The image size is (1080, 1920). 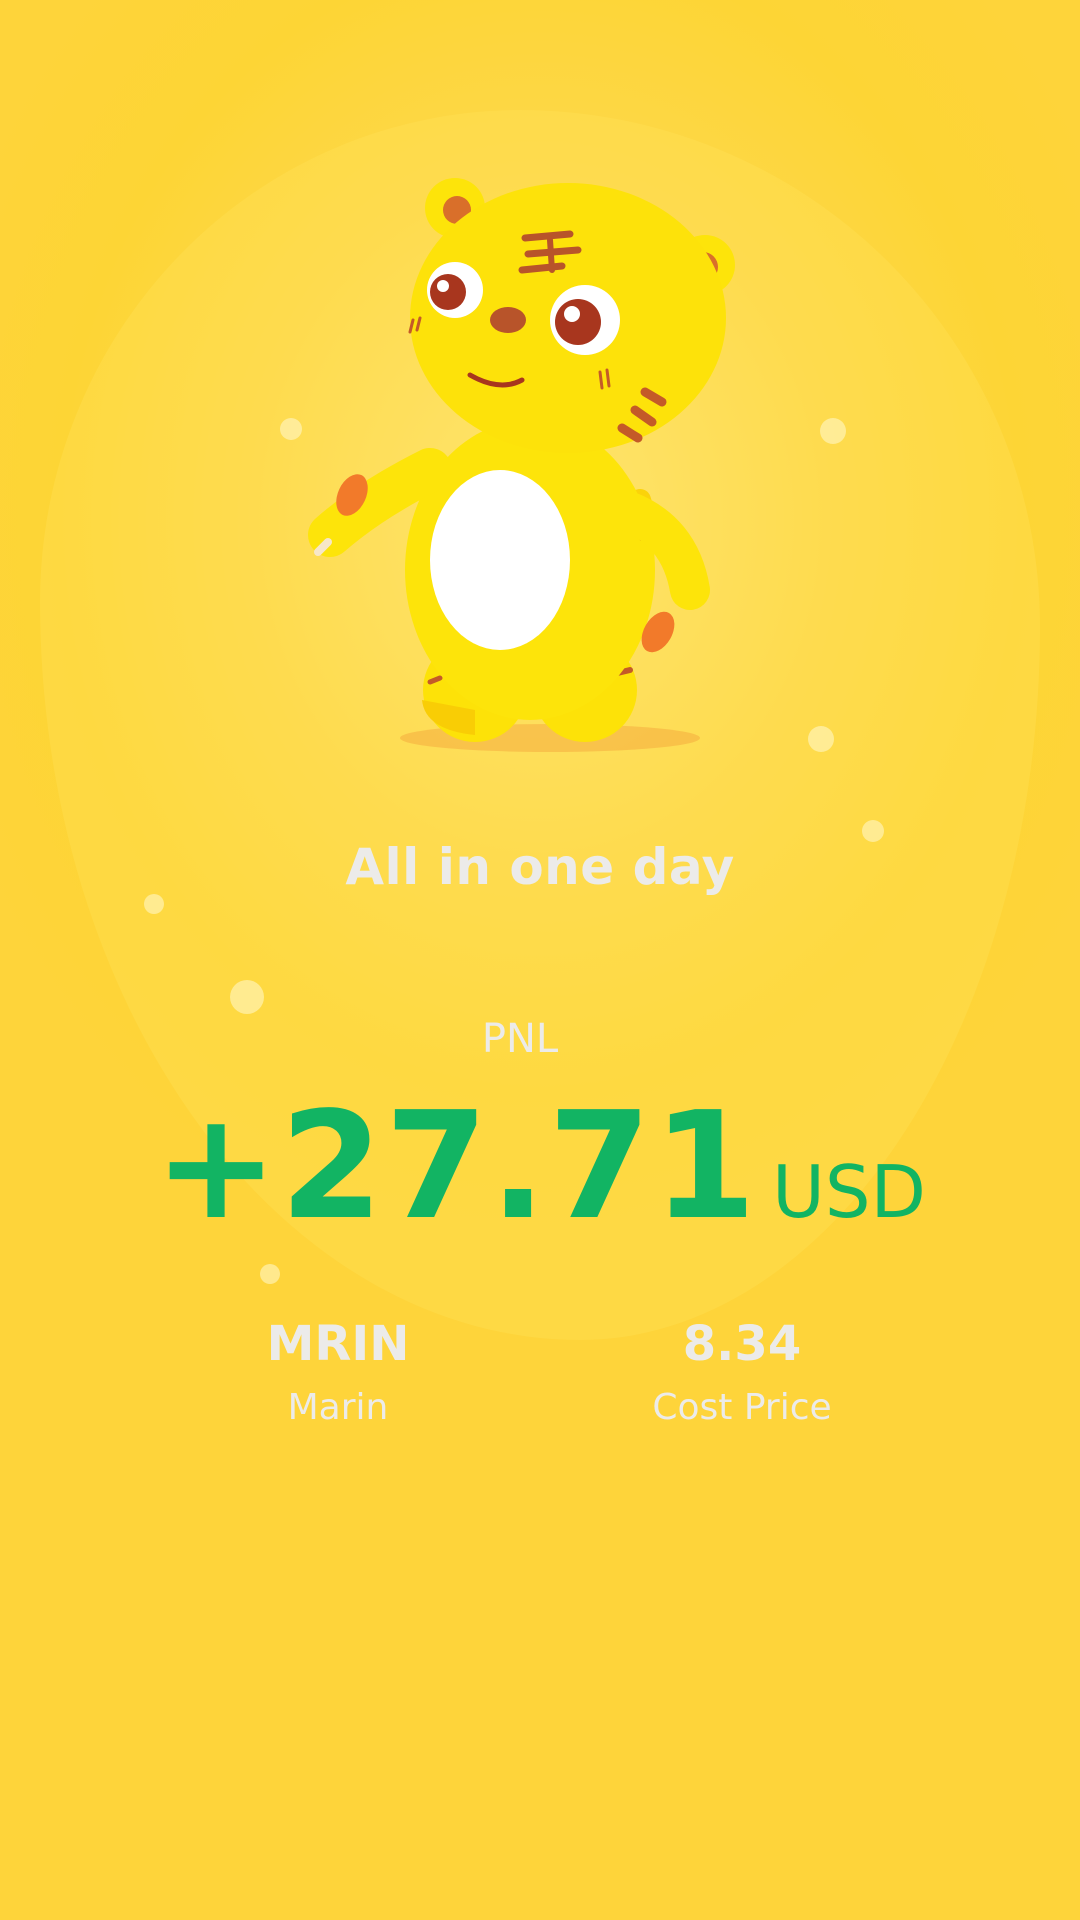 What do you see at coordinates (521, 465) in the screenshot?
I see `tiger-mascot-icon` at bounding box center [521, 465].